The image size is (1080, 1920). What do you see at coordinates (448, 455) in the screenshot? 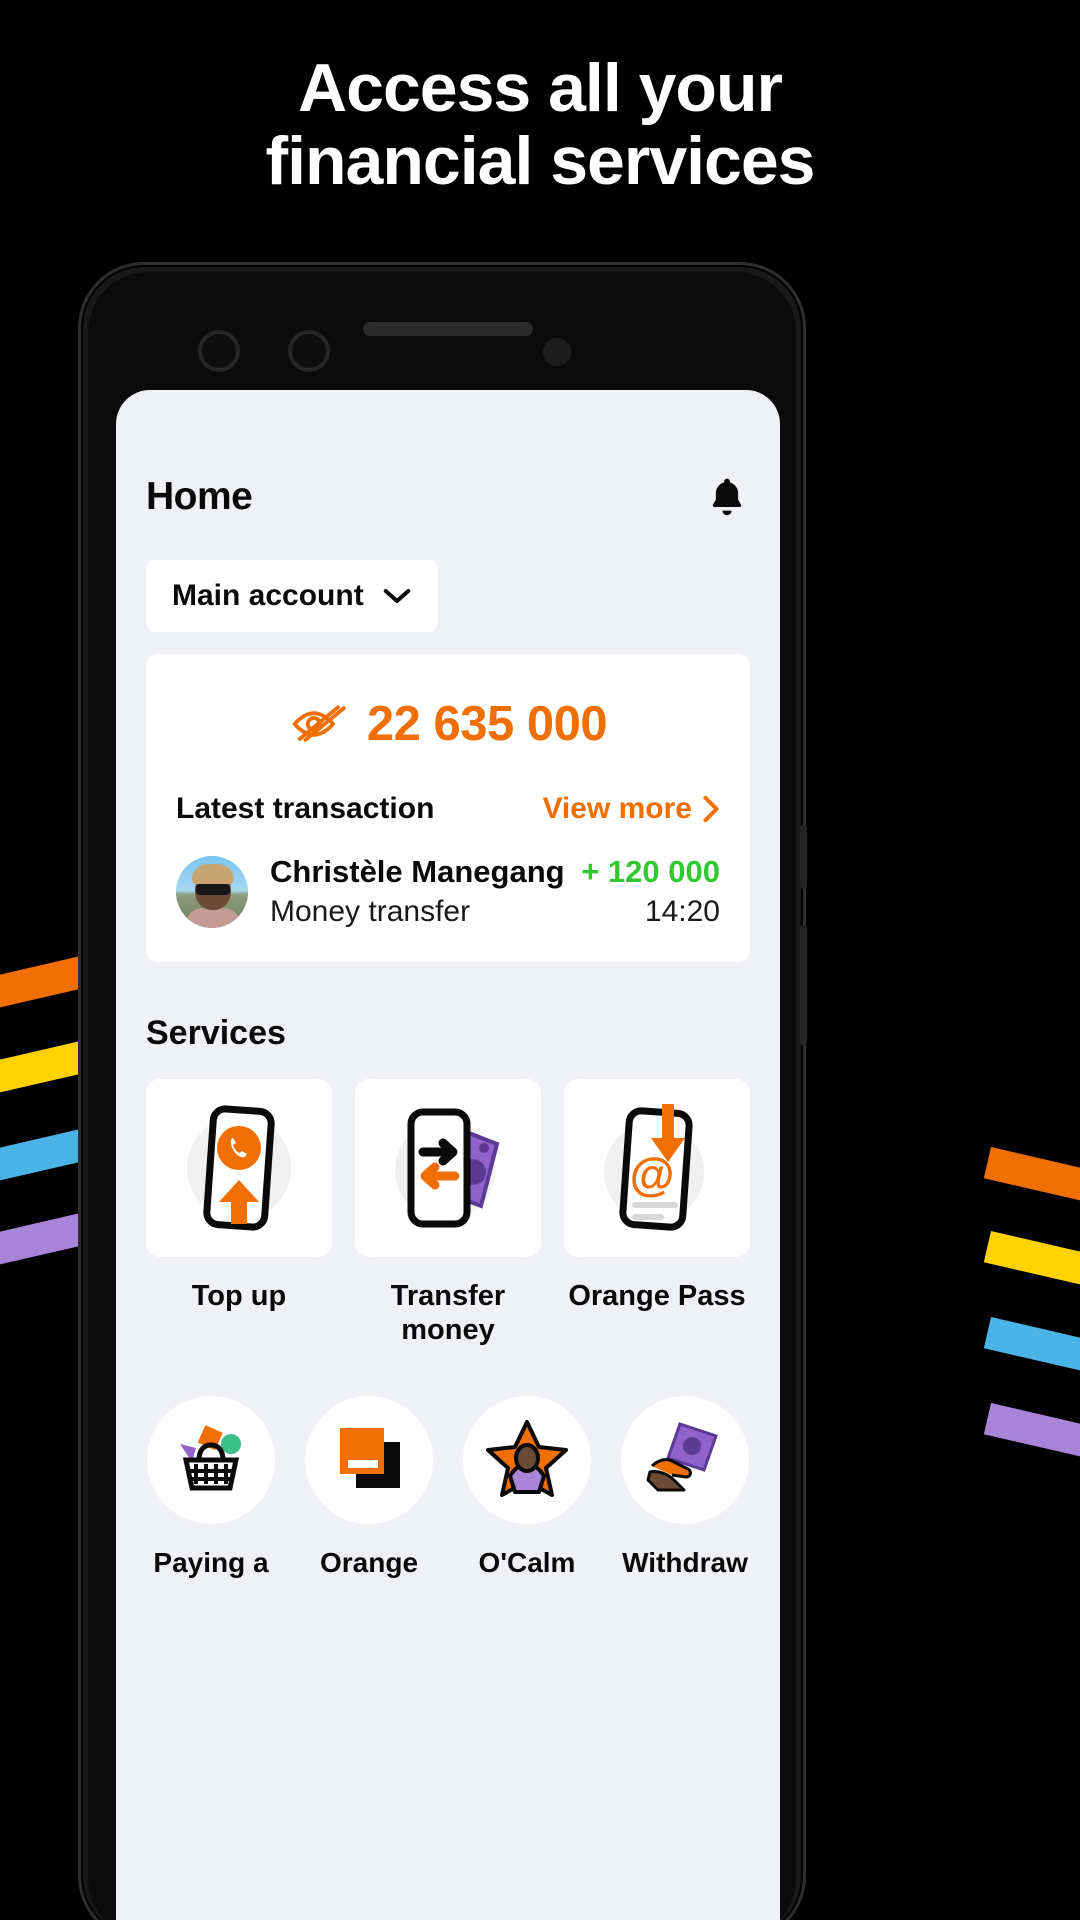
I see `app-header: Home` at bounding box center [448, 455].